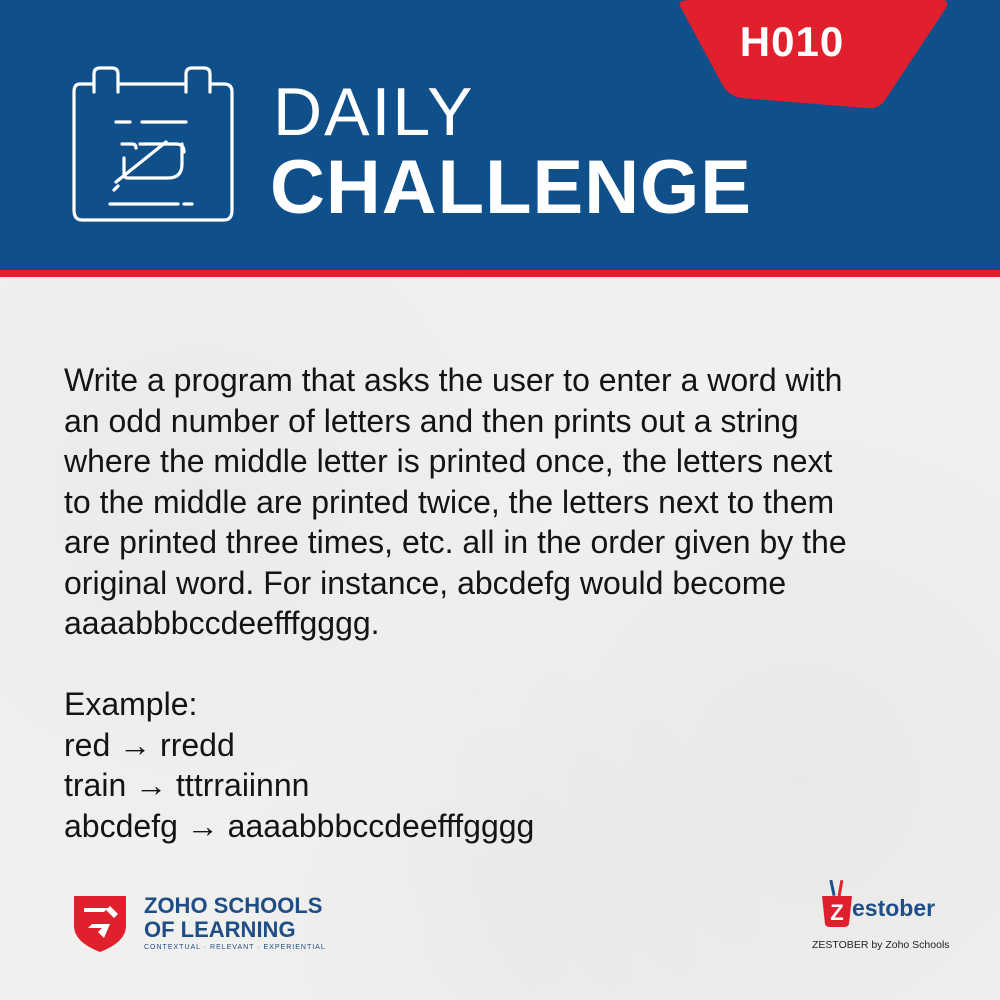 This screenshot has height=1000, width=1000. What do you see at coordinates (149, 744) in the screenshot?
I see `example-item: red → rredd` at bounding box center [149, 744].